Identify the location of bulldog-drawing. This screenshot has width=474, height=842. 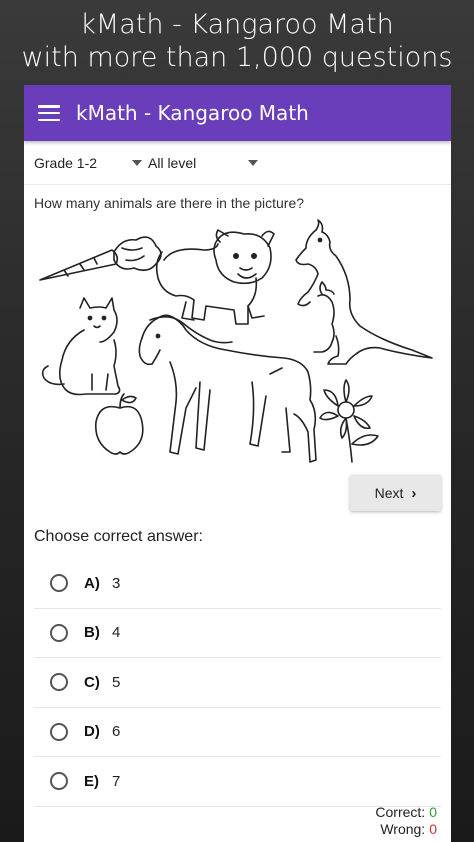
(215, 277).